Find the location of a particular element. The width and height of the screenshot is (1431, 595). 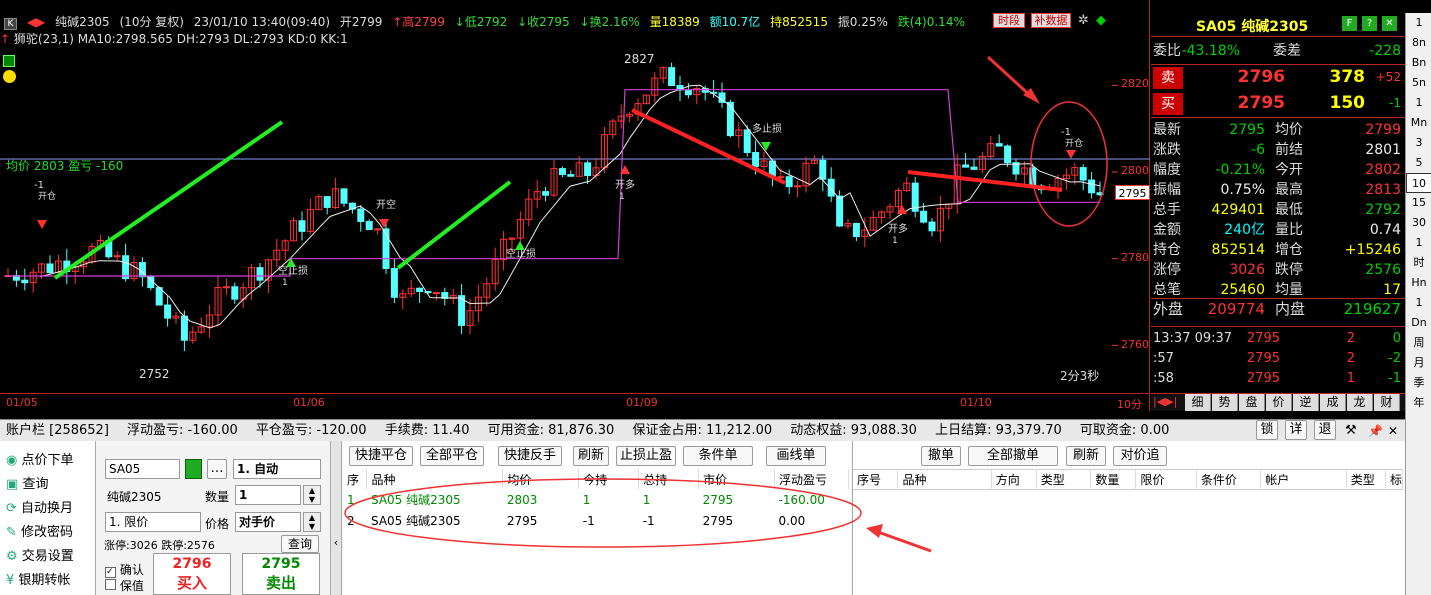

column-header: 市价 is located at coordinates (737, 479).